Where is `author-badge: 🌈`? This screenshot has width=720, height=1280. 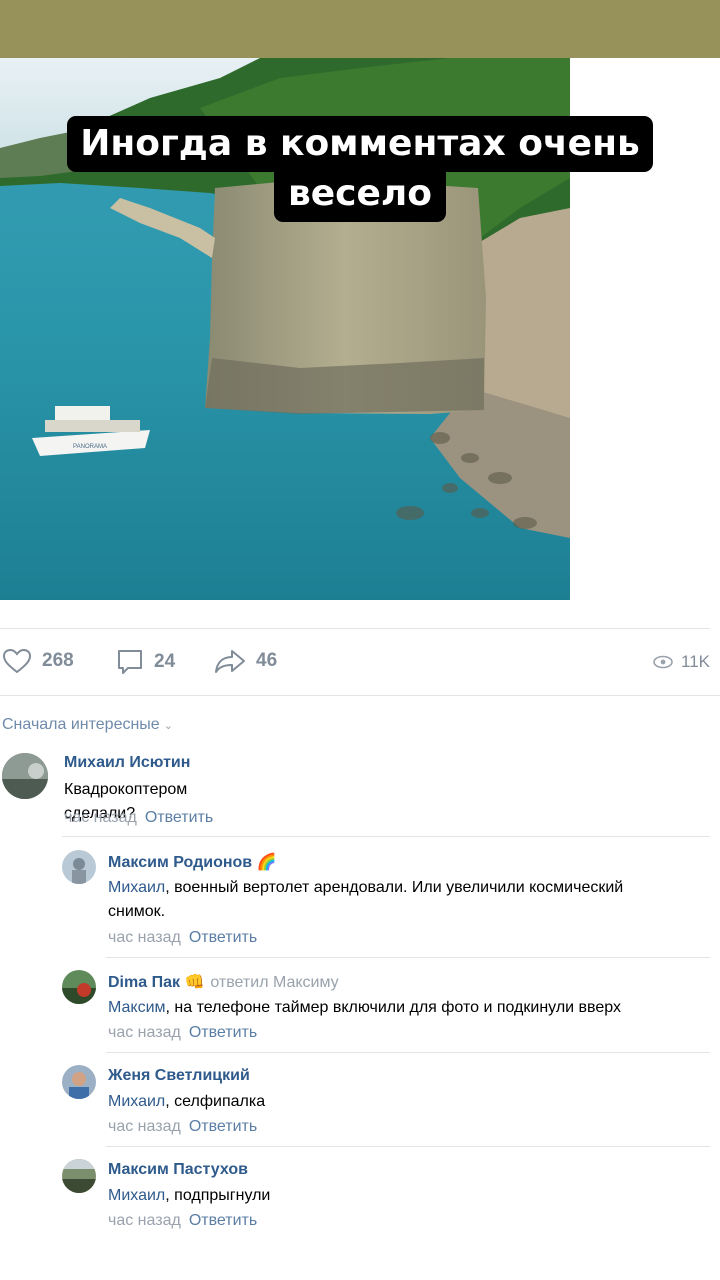 author-badge: 🌈 is located at coordinates (266, 862).